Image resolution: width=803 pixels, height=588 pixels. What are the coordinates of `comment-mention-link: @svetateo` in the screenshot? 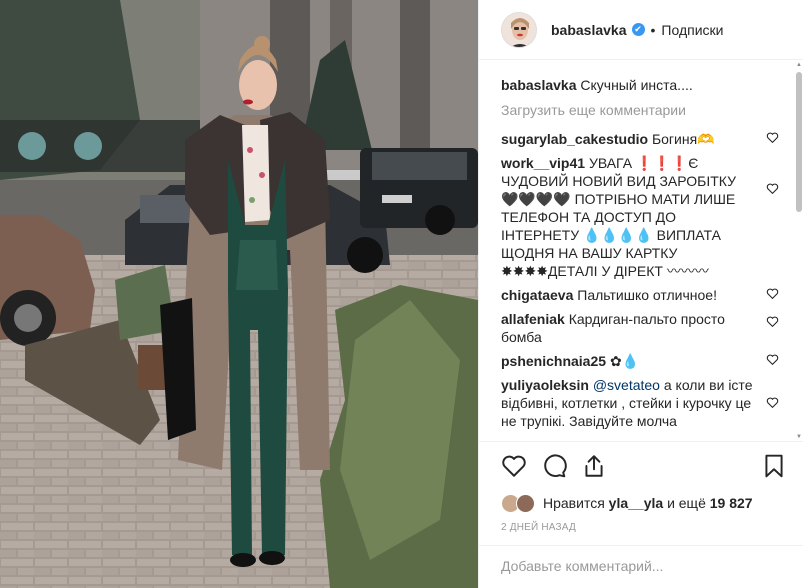 It's located at (626, 385).